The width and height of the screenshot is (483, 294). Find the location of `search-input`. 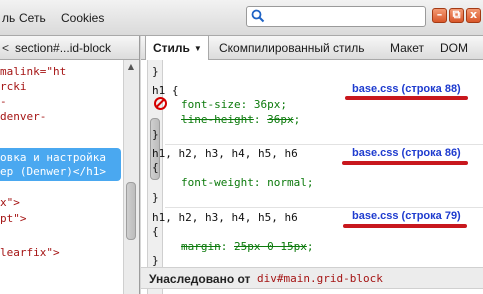

search-input is located at coordinates (344, 16).